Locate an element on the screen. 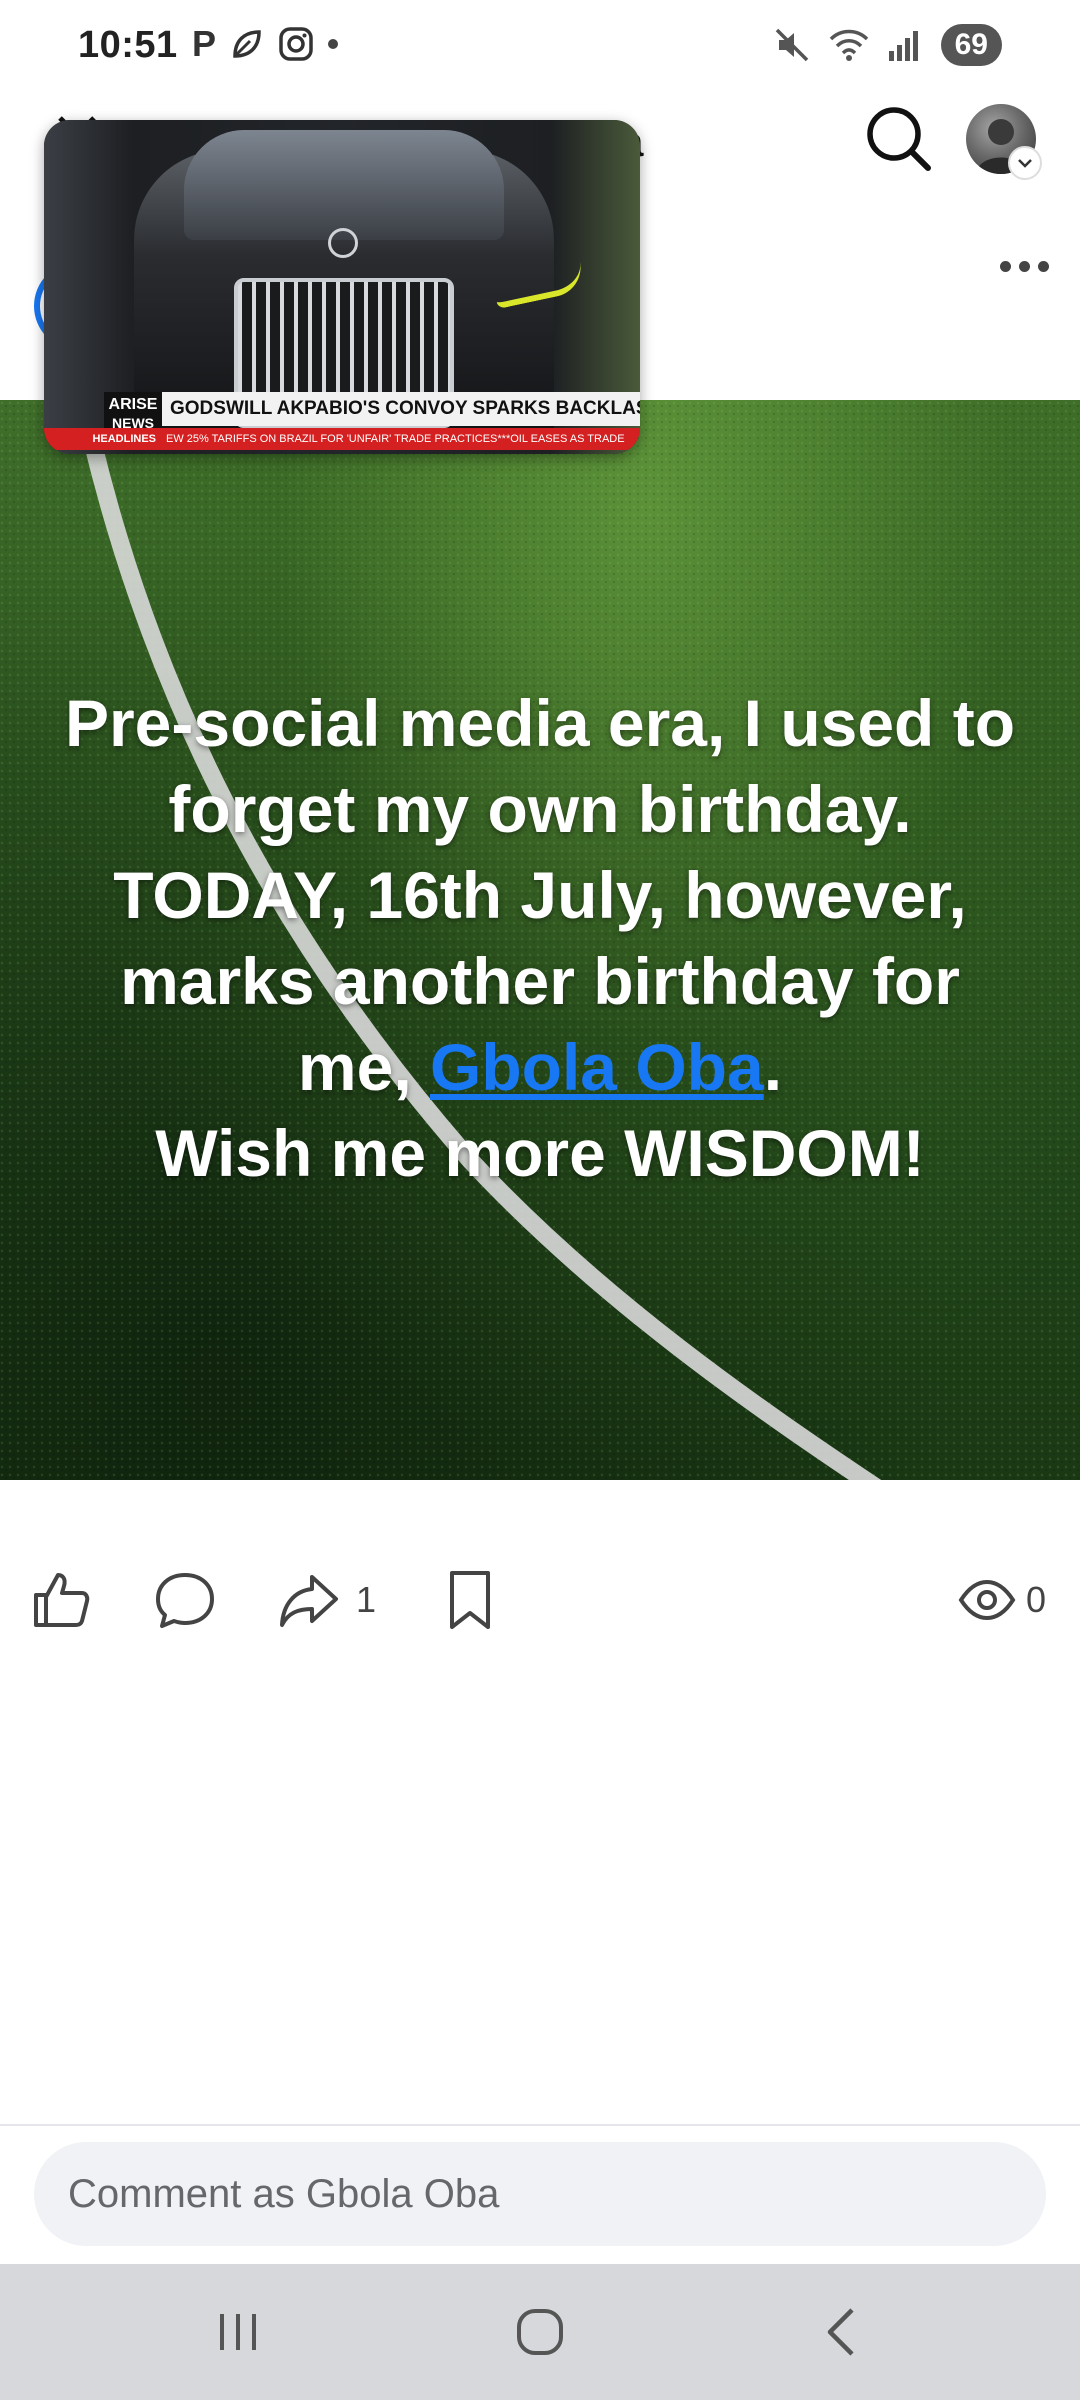 This screenshot has height=2400, width=1080. bookmark-button is located at coordinates (470, 1600).